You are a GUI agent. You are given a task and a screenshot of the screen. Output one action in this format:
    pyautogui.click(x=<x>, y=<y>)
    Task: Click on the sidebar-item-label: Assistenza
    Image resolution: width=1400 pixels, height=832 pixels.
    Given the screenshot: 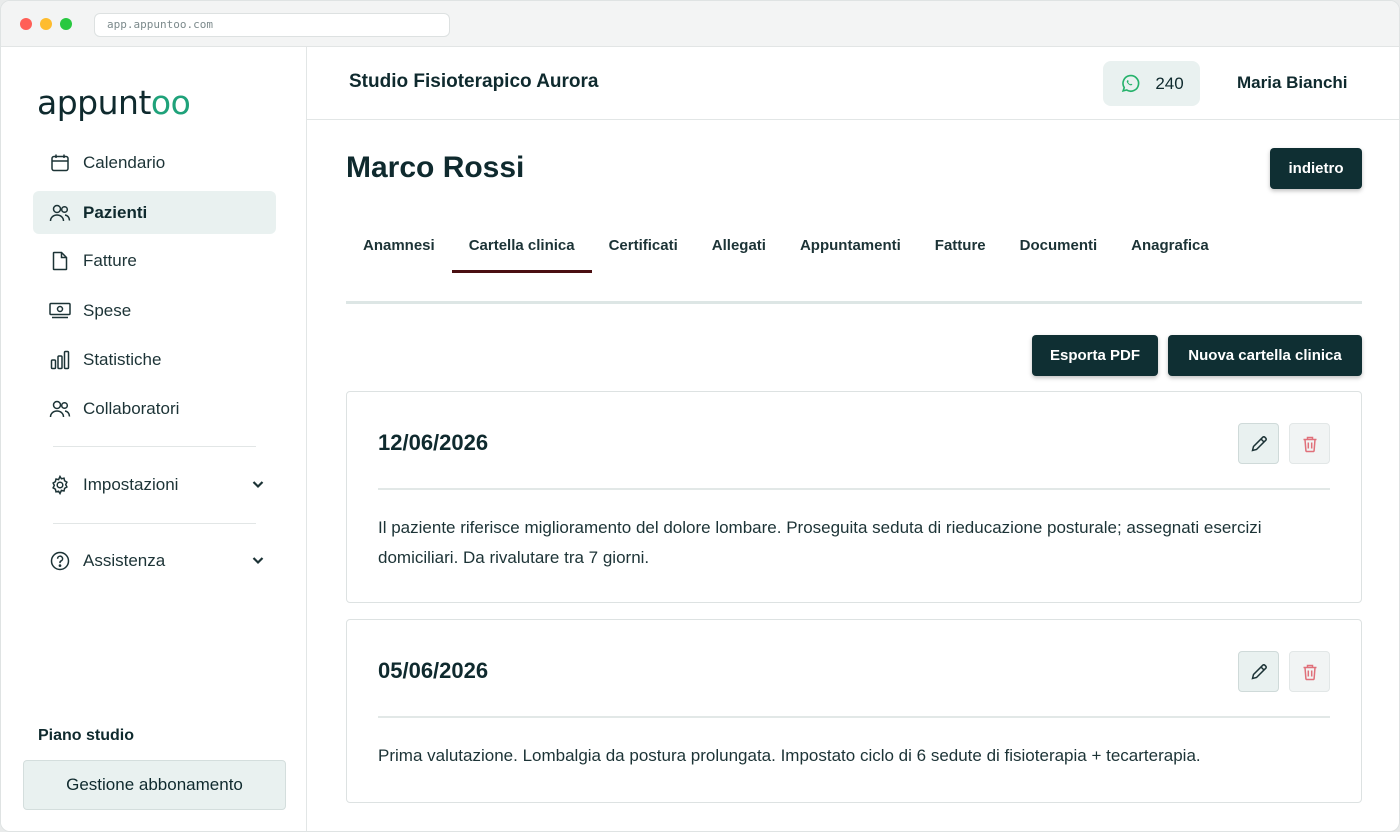 What is the action you would take?
    pyautogui.click(x=124, y=560)
    